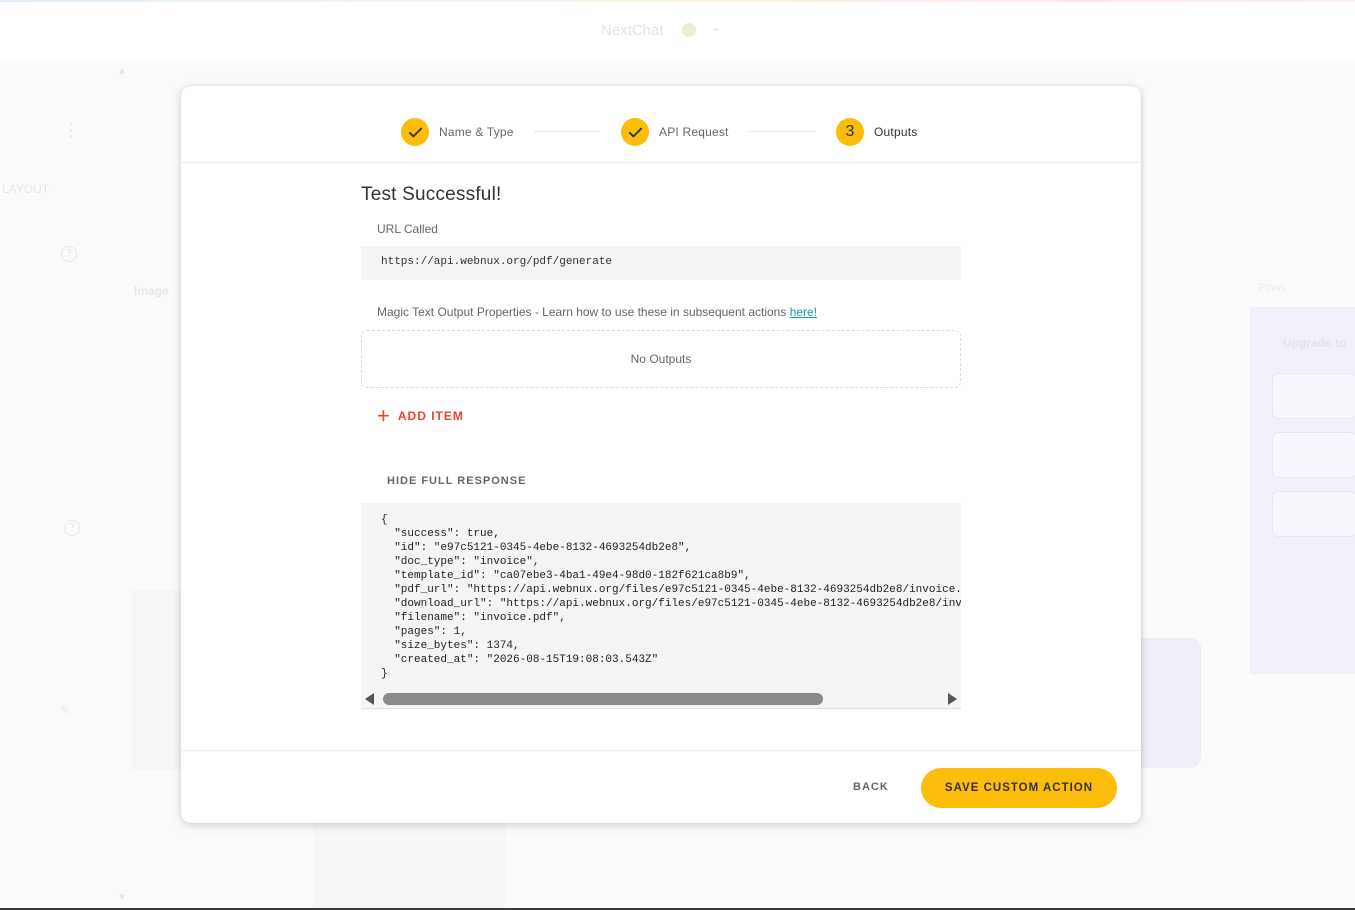 This screenshot has width=1355, height=910. What do you see at coordinates (661, 263) in the screenshot?
I see `url-called-value: https://api.webnux.org/pdf/generate` at bounding box center [661, 263].